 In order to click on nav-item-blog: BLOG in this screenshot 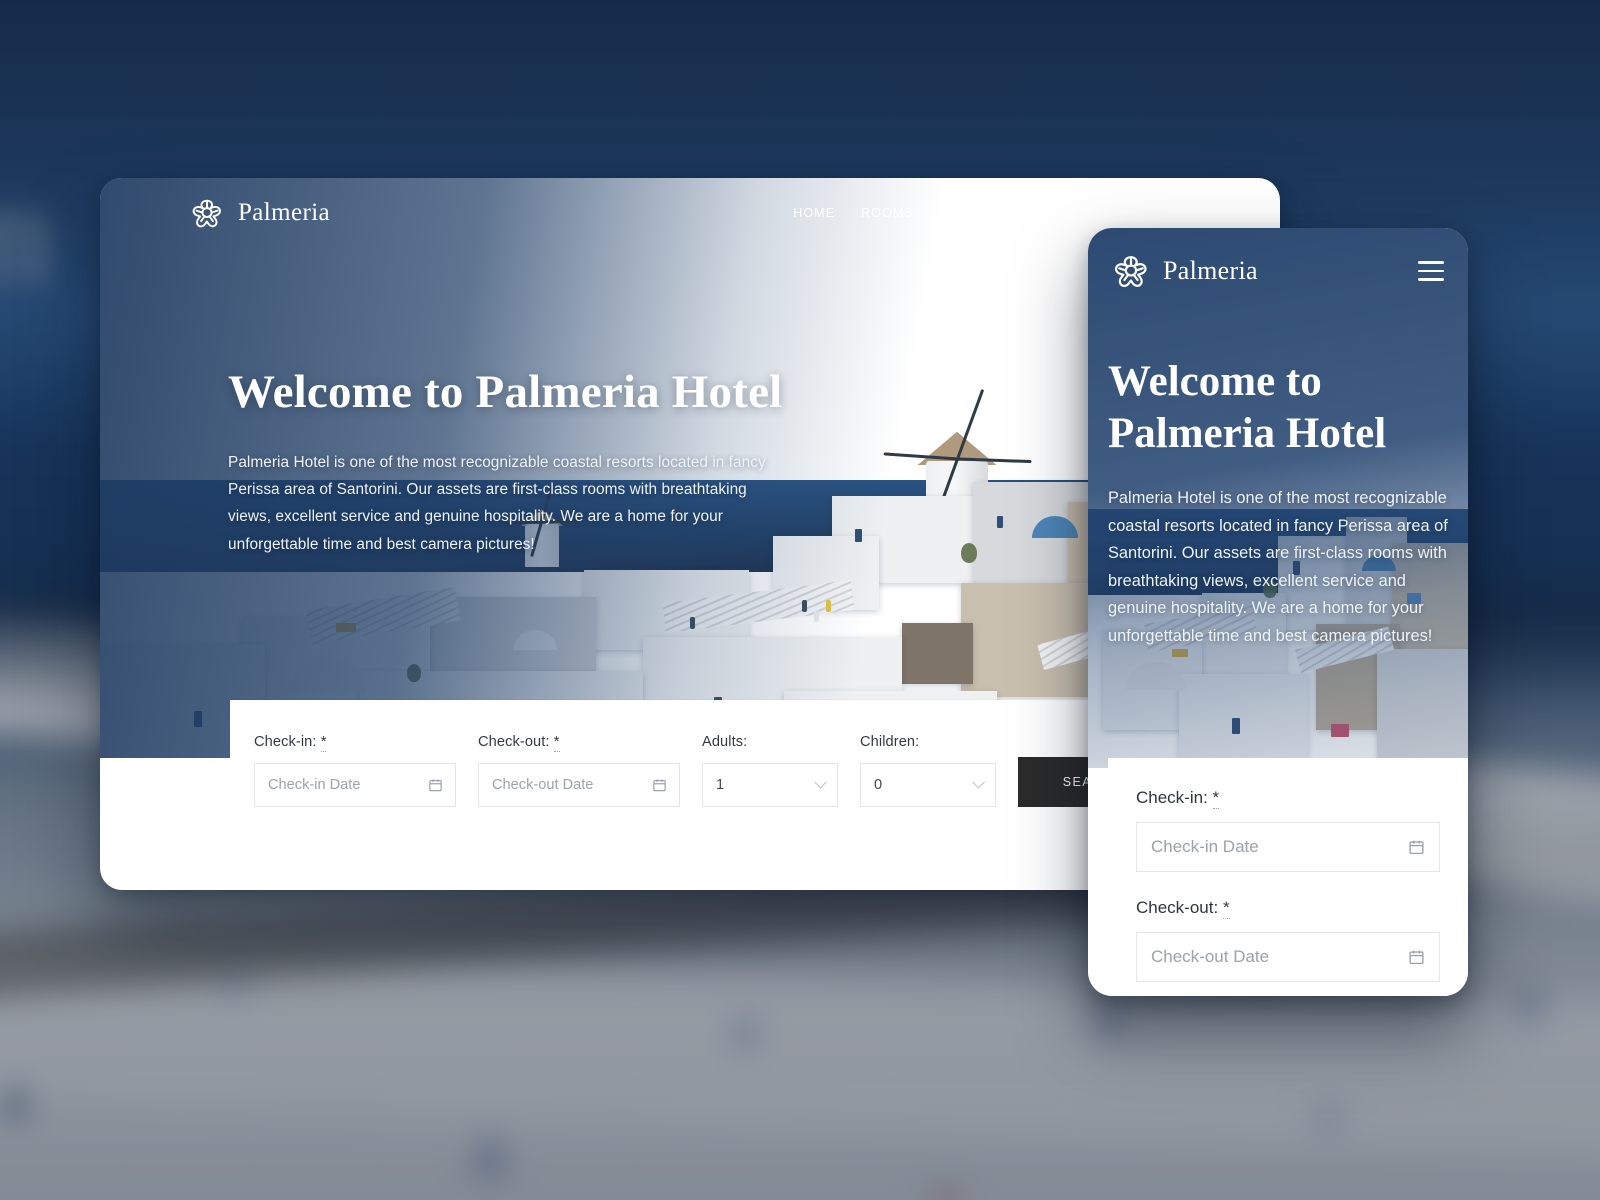, I will do `click(1049, 213)`.